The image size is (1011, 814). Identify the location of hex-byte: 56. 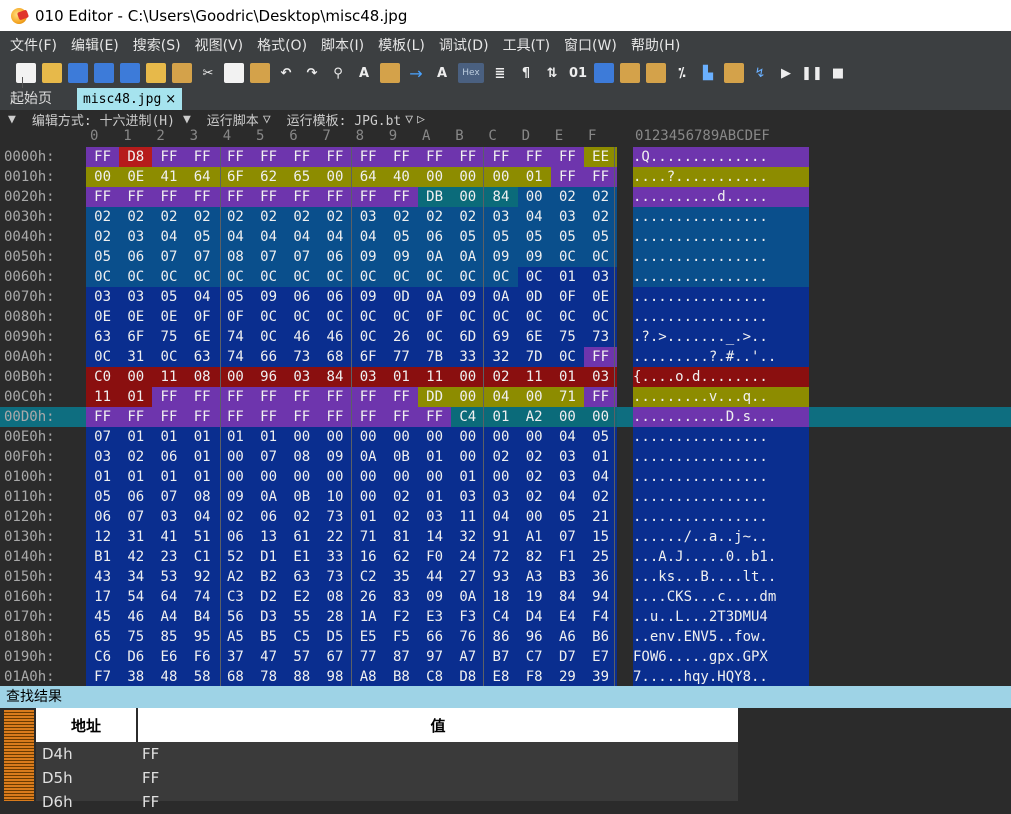
(235, 617).